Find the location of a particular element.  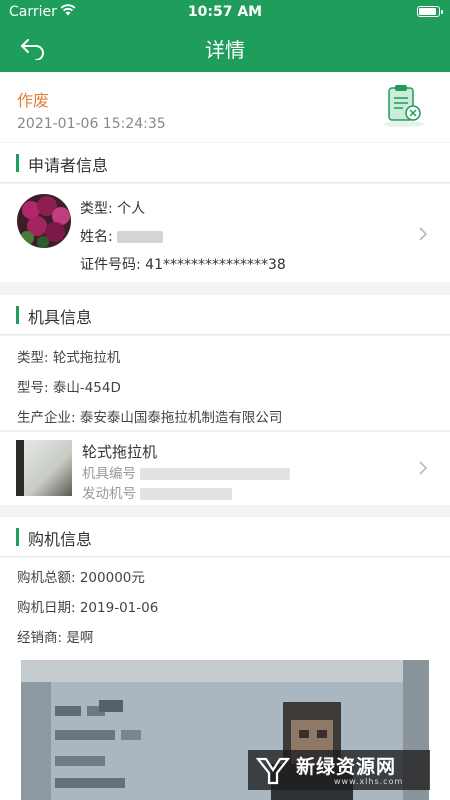

status-bar: Carrier 10:57 AM is located at coordinates (225, 12).